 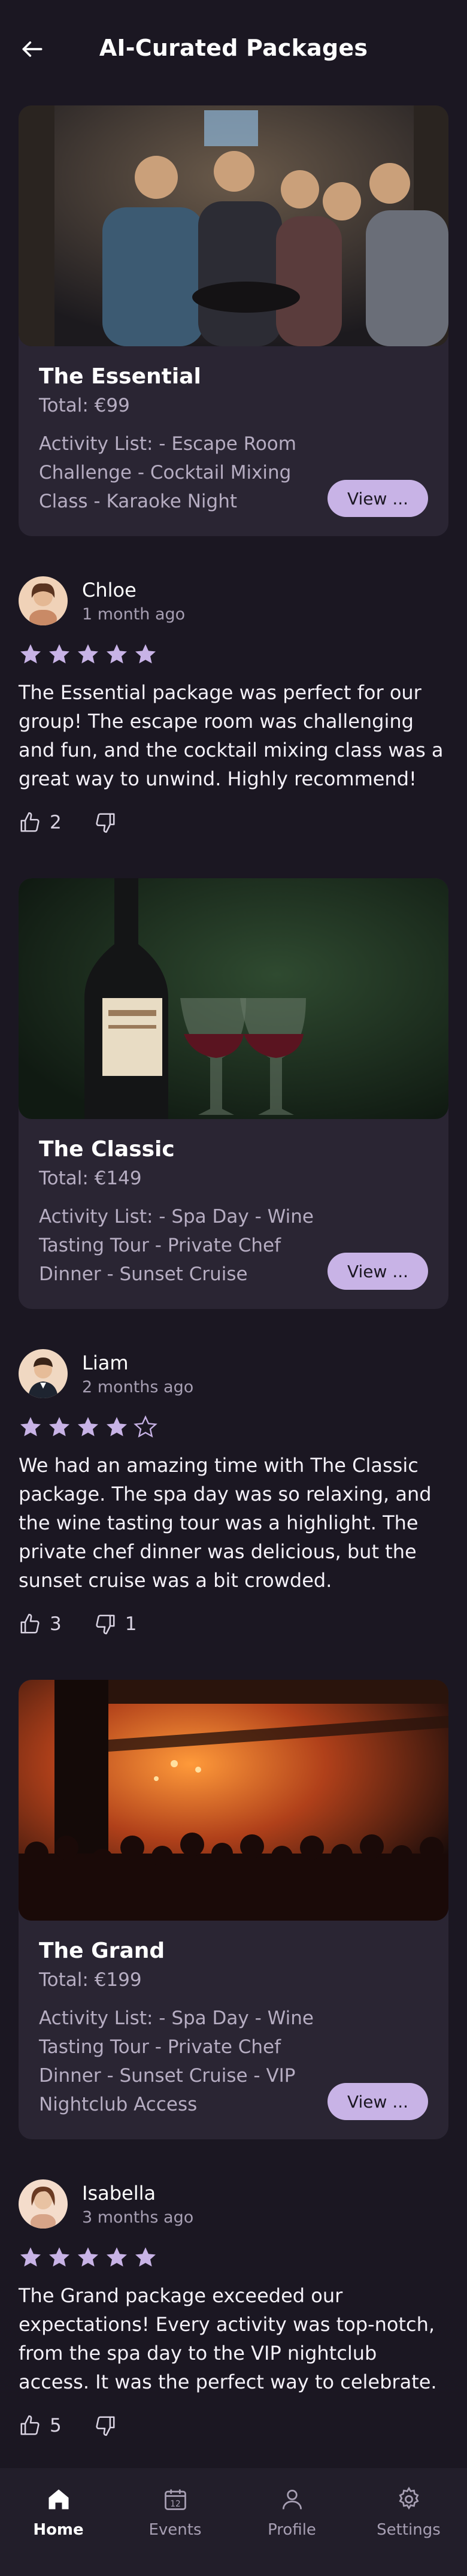 I want to click on home-icon, so click(x=58, y=2499).